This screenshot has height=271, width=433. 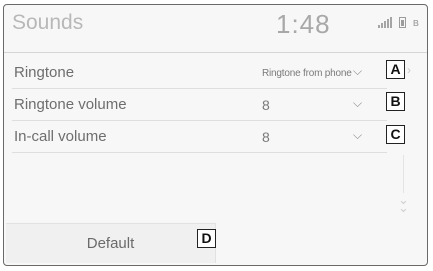 What do you see at coordinates (409, 70) in the screenshot?
I see `chevron-right-icon: ›` at bounding box center [409, 70].